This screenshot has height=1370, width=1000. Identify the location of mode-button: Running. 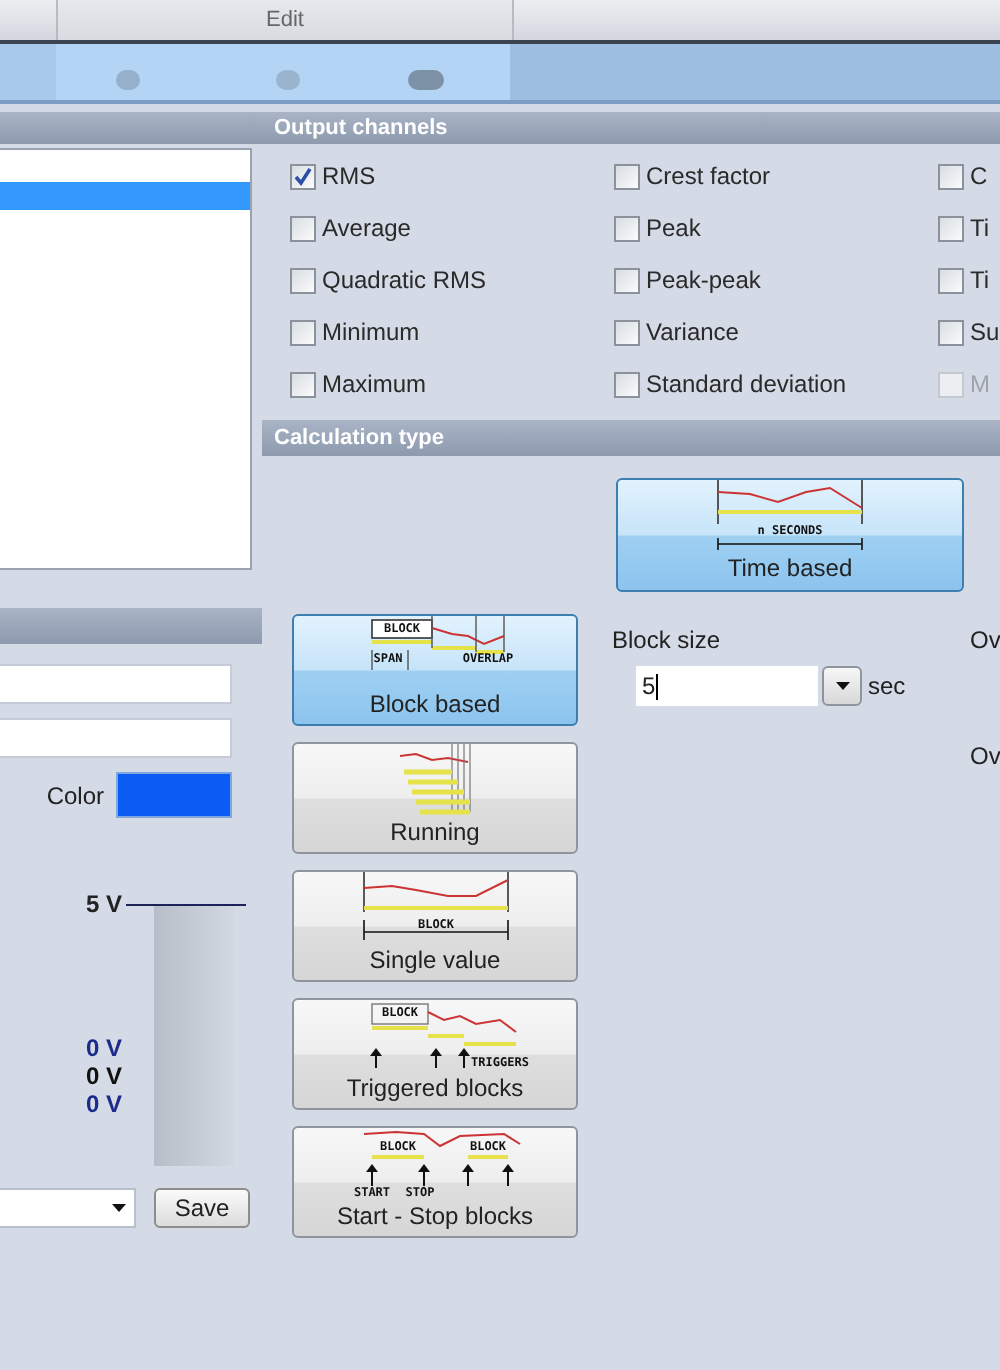
(435, 798).